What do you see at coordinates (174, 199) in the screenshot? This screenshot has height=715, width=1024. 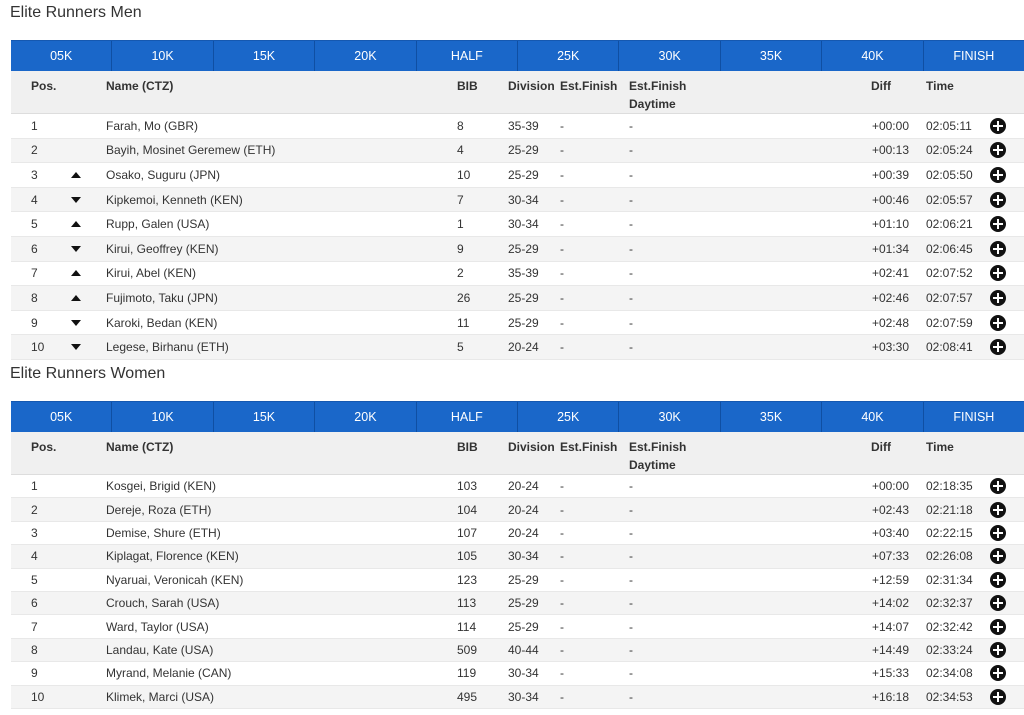 I see `runner-name: Kipkemoi, Kenneth (KEN)` at bounding box center [174, 199].